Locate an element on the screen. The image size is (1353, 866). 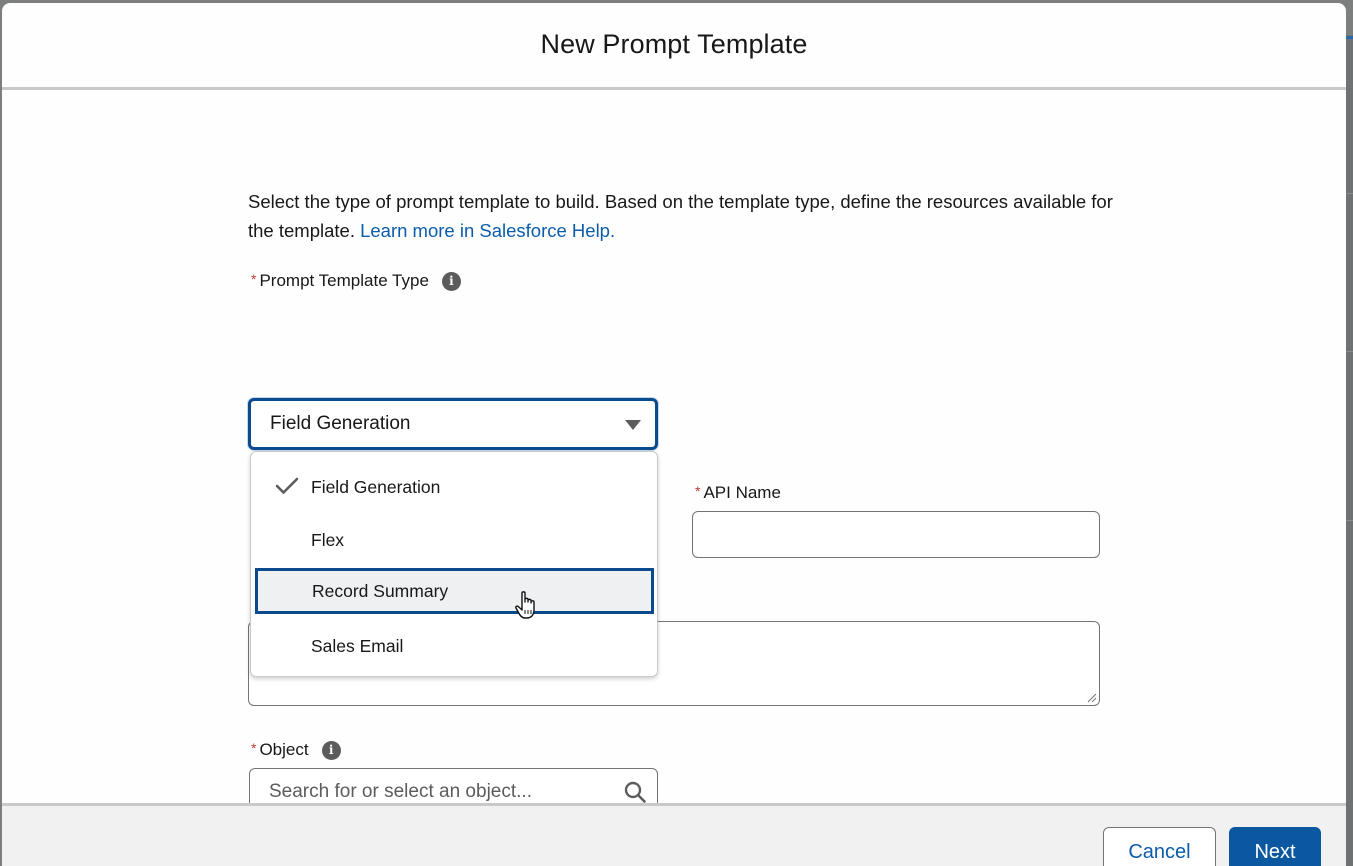
next-button: Next is located at coordinates (1275, 846).